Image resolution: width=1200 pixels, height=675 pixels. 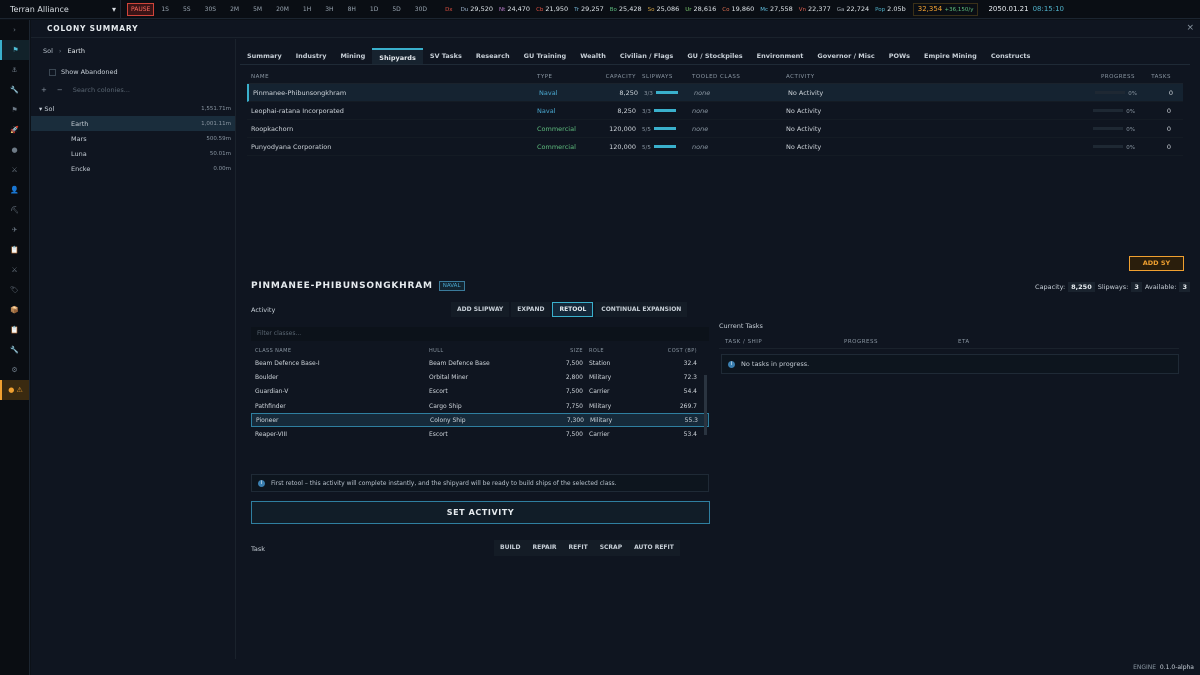 I want to click on time-button-1s: 1S, so click(x=165, y=9).